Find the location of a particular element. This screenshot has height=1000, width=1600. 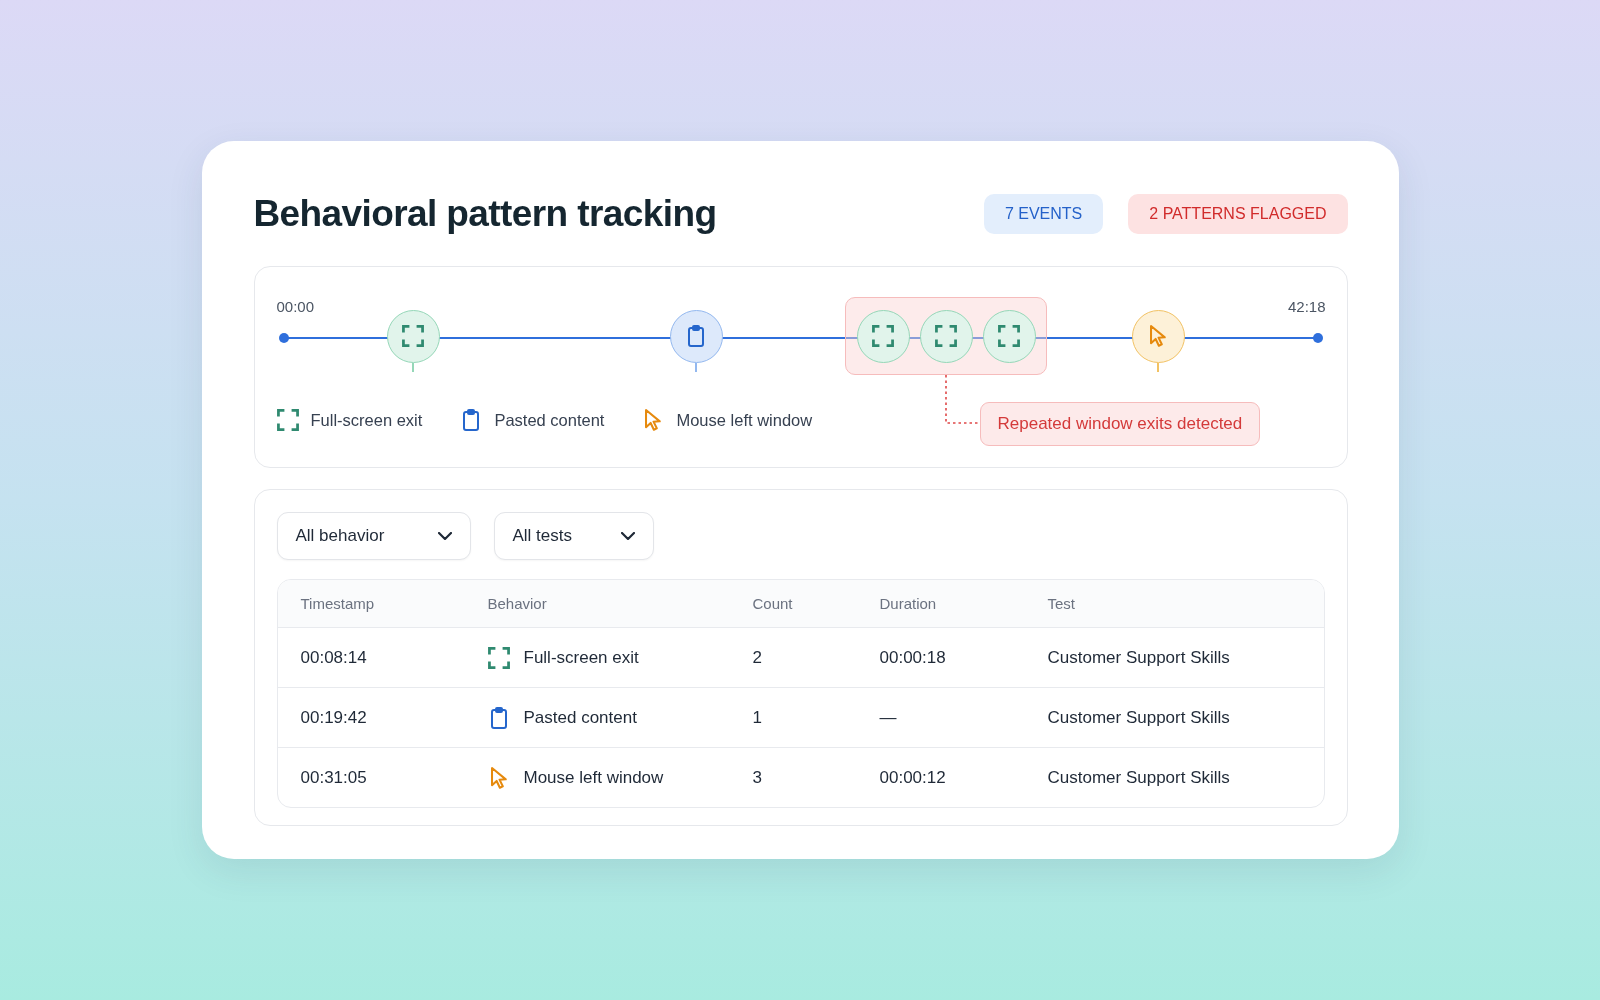

status-badge: 7 EVENTS is located at coordinates (1043, 214).